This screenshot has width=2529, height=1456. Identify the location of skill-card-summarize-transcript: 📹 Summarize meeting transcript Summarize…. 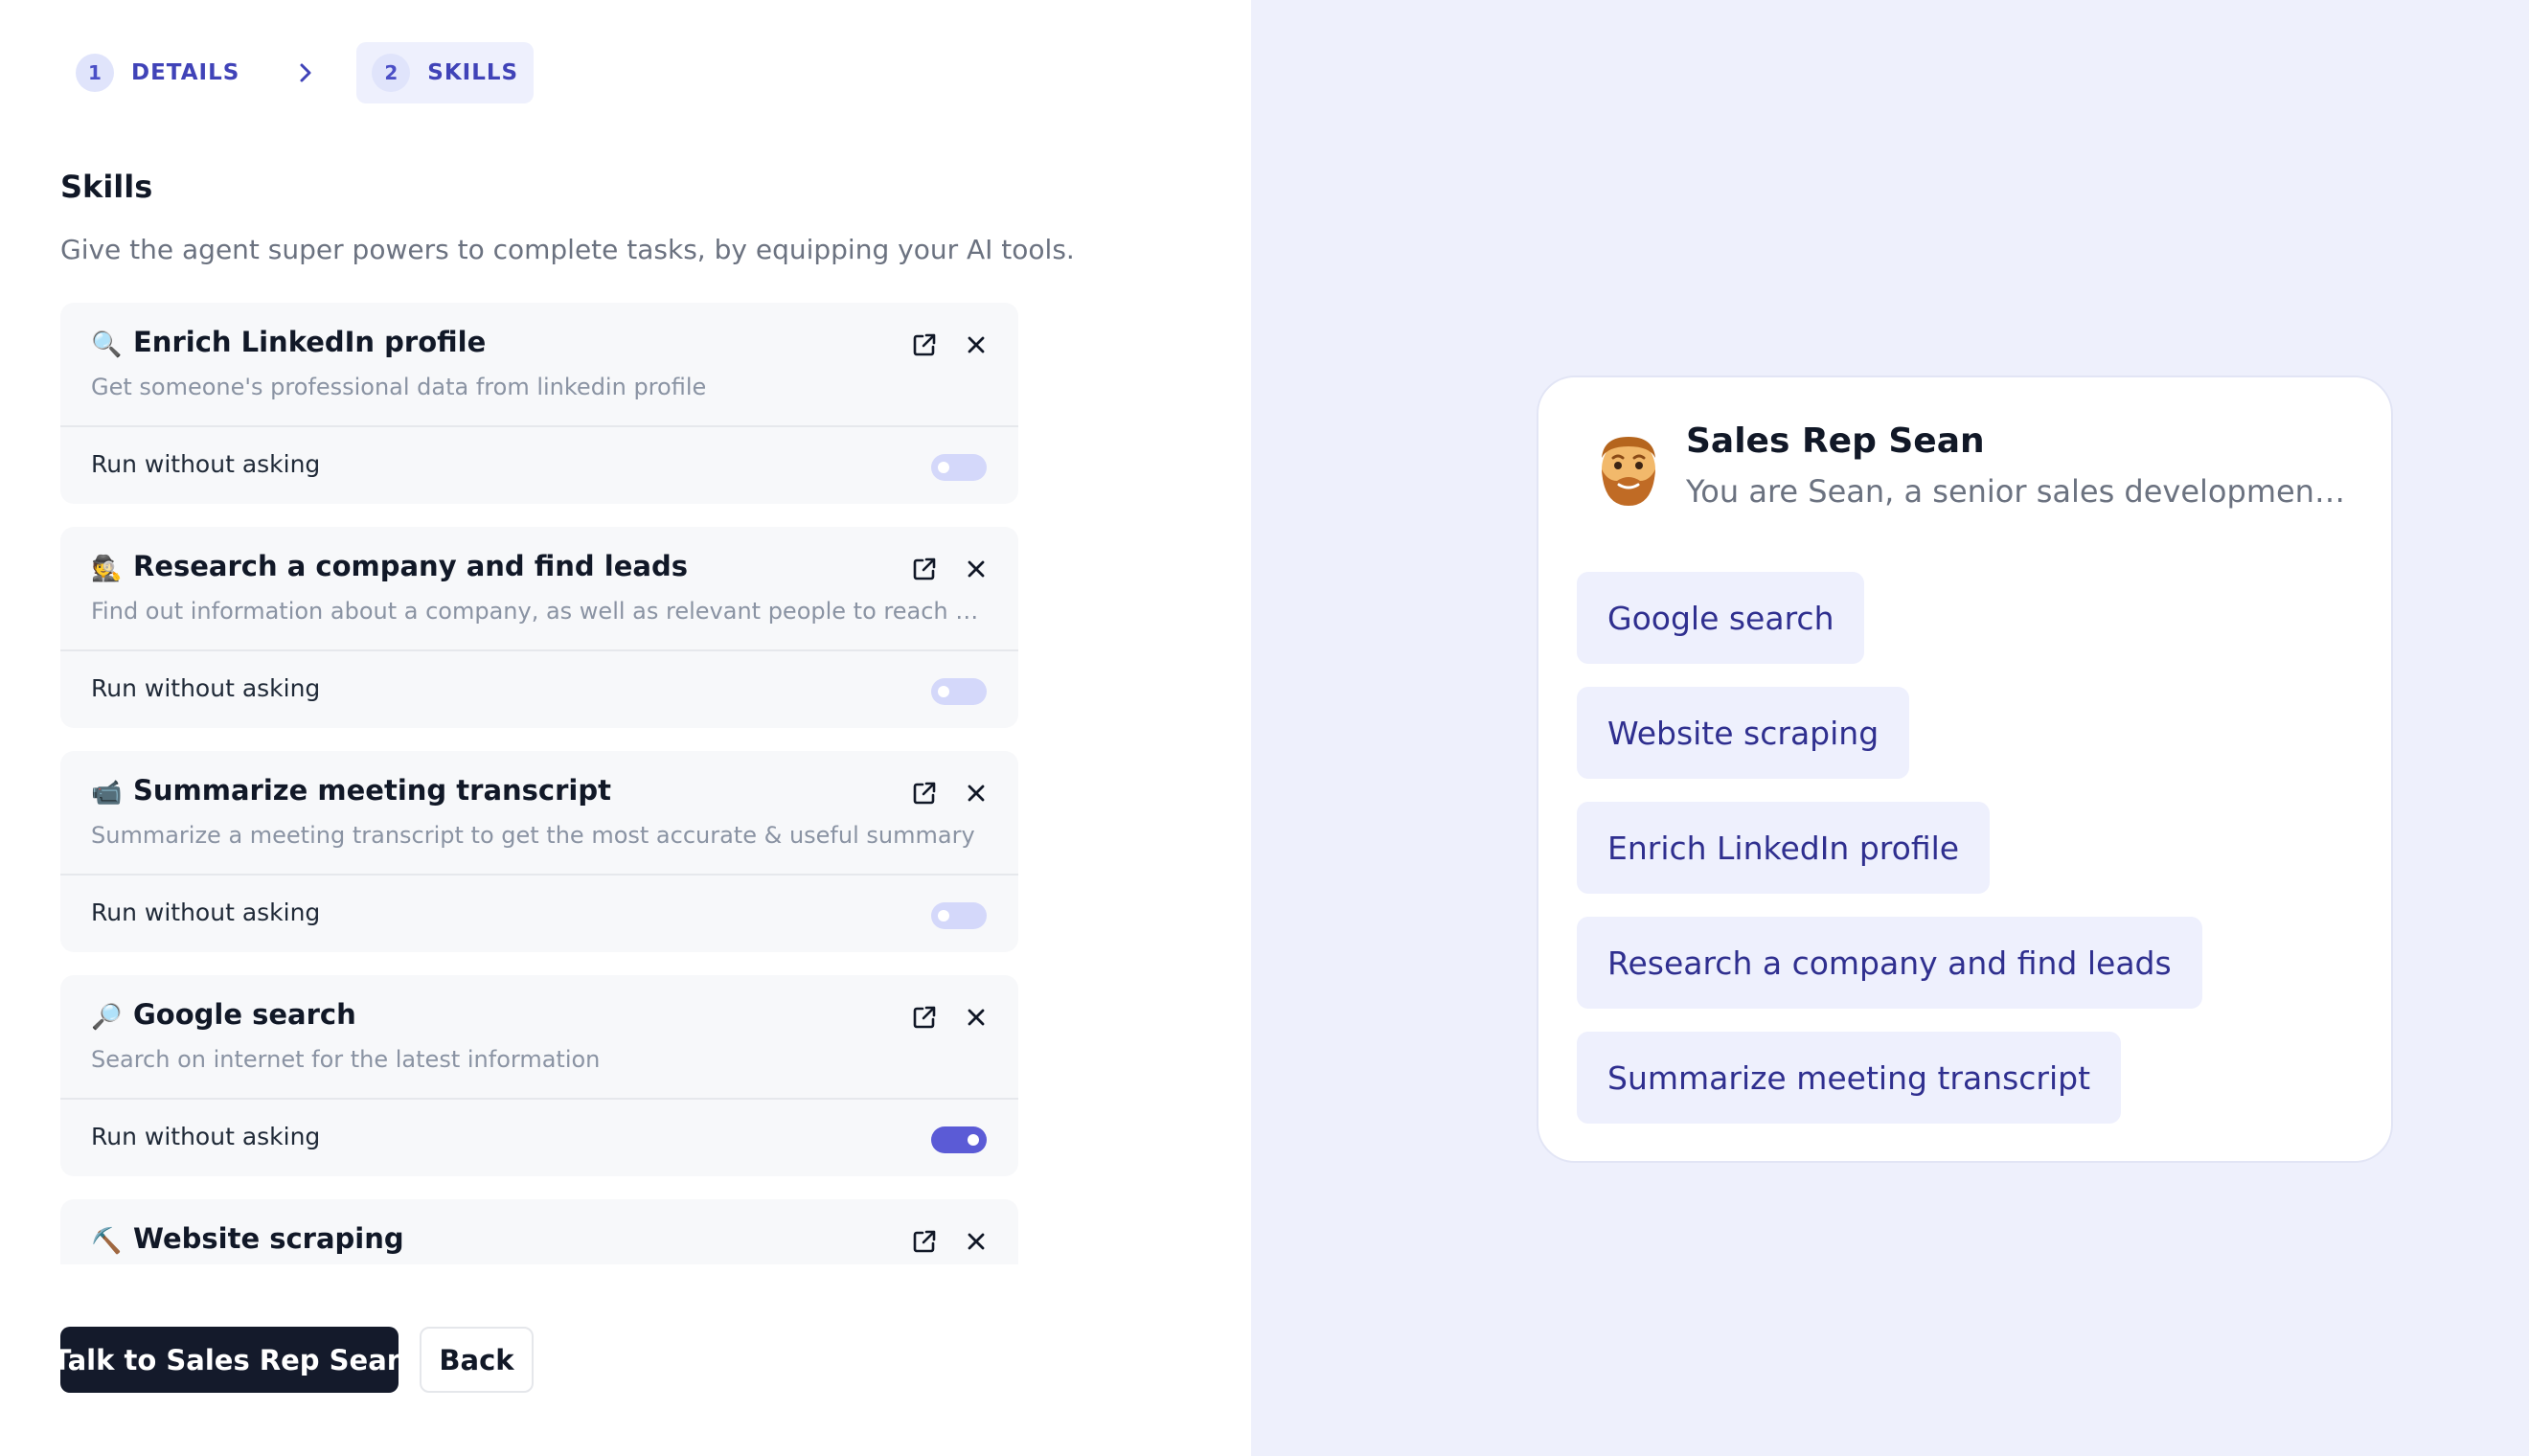
(539, 851).